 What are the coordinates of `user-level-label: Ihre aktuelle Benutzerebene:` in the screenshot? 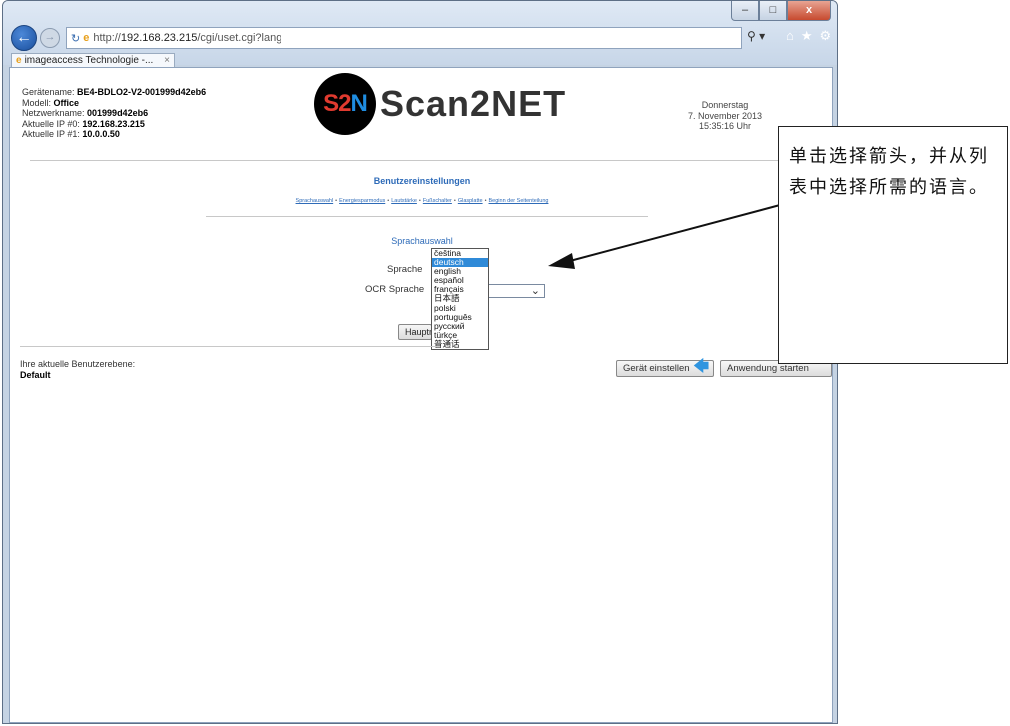 It's located at (78, 364).